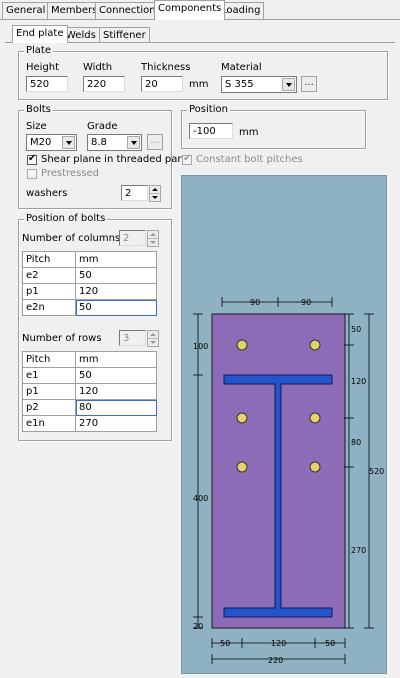 This screenshot has height=678, width=400. Describe the element at coordinates (127, 10) in the screenshot. I see `tab-connection: Connection` at that location.